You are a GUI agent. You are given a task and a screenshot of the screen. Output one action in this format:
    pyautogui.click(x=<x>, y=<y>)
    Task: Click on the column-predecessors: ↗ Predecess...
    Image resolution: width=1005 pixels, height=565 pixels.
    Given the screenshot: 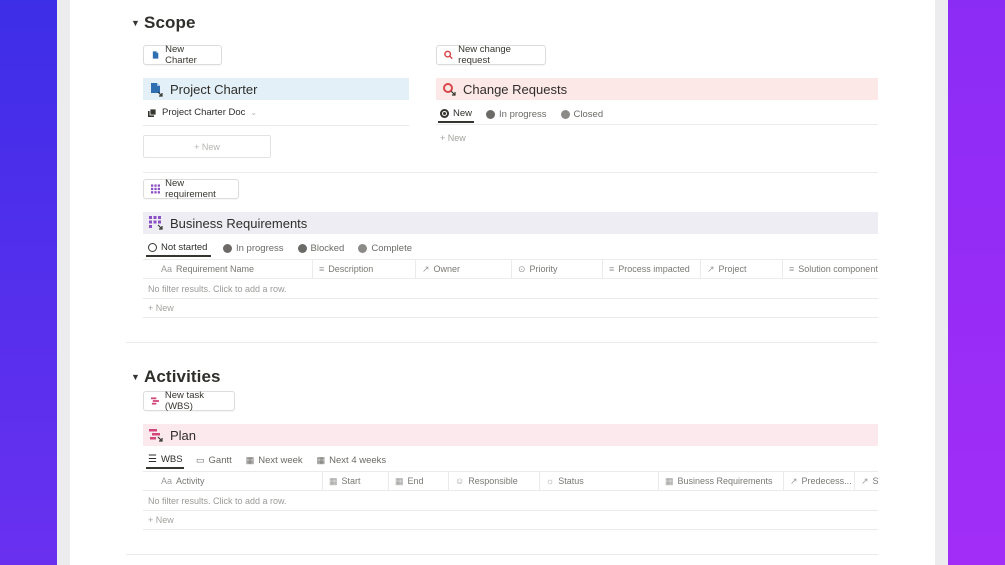 What is the action you would take?
    pyautogui.click(x=819, y=481)
    